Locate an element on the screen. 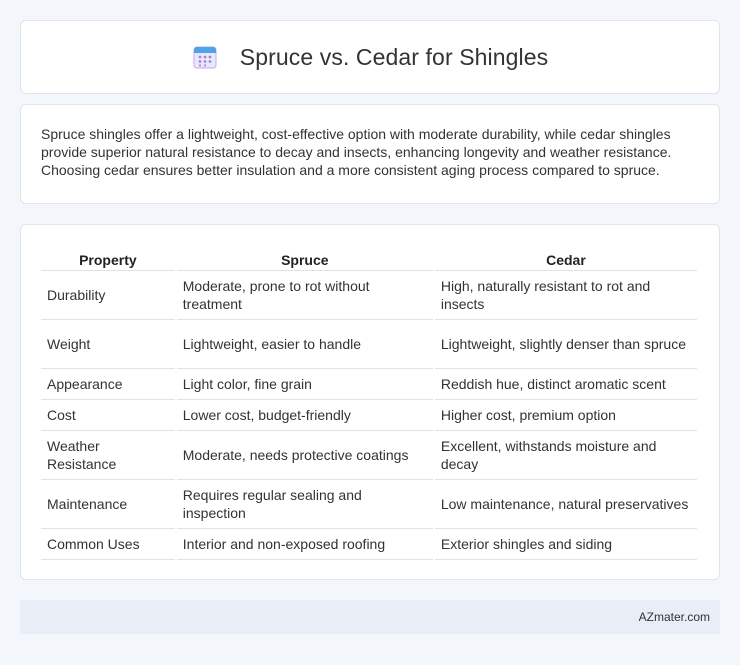 The width and height of the screenshot is (740, 665). row-property: Common Uses is located at coordinates (108, 544).